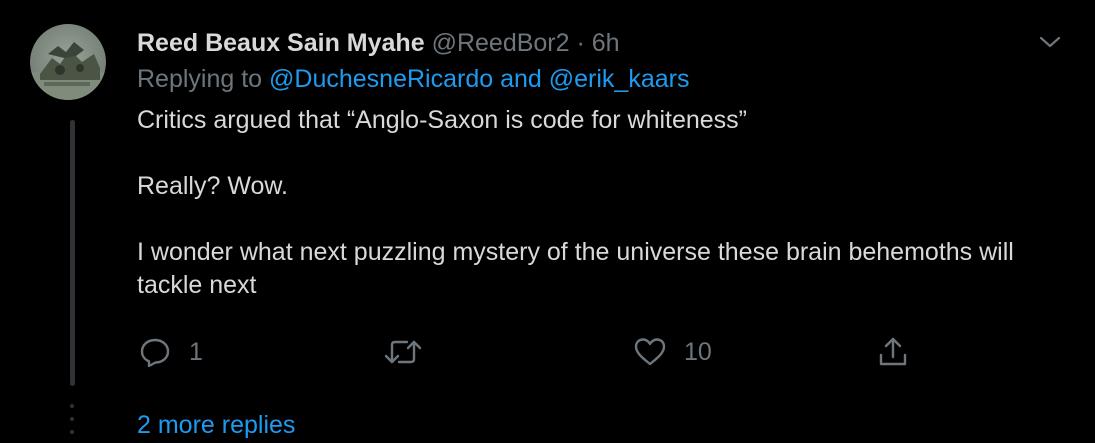 The width and height of the screenshot is (1095, 443). I want to click on chevron-down-icon, so click(1050, 42).